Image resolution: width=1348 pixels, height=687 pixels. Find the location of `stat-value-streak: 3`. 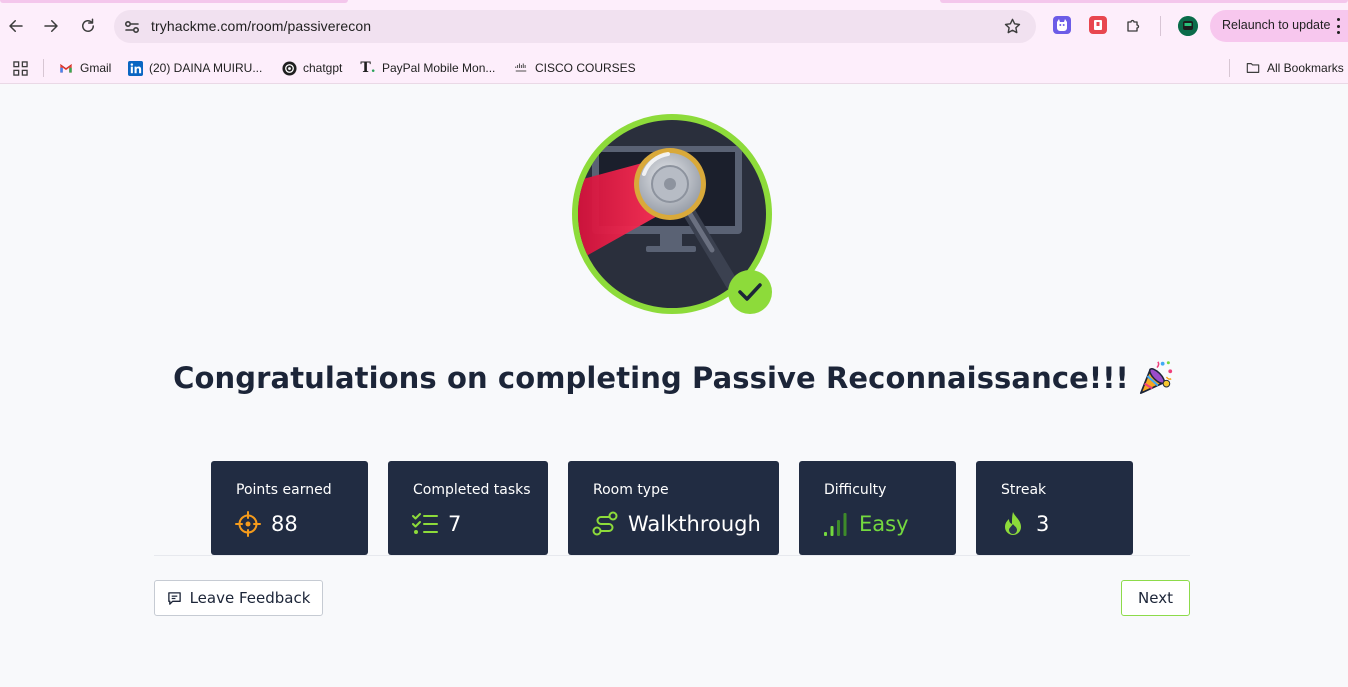

stat-value-streak: 3 is located at coordinates (1043, 524).